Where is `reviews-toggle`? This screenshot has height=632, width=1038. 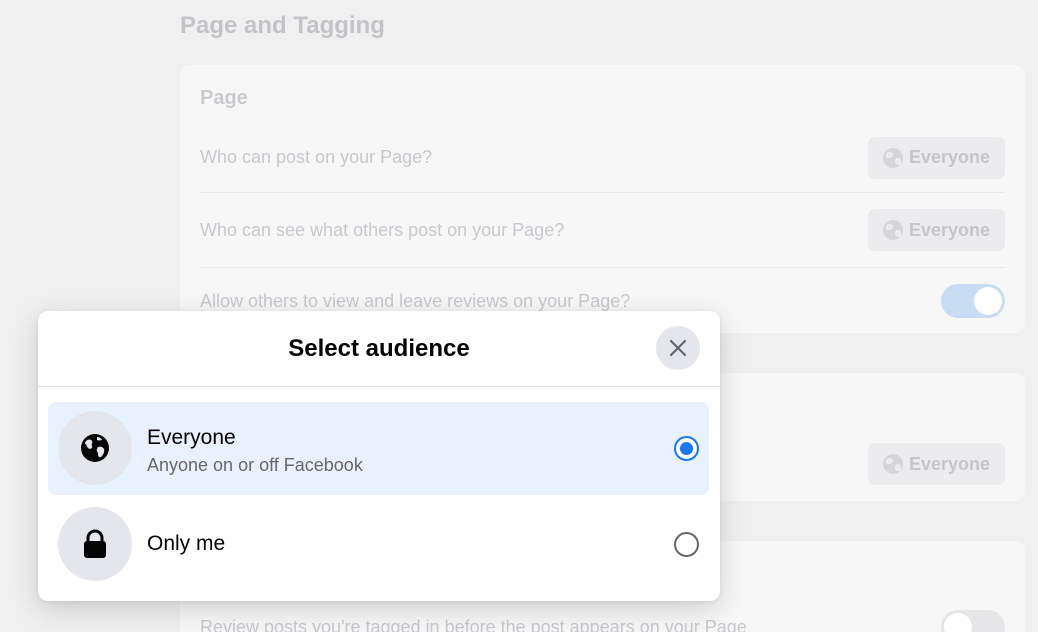 reviews-toggle is located at coordinates (973, 301).